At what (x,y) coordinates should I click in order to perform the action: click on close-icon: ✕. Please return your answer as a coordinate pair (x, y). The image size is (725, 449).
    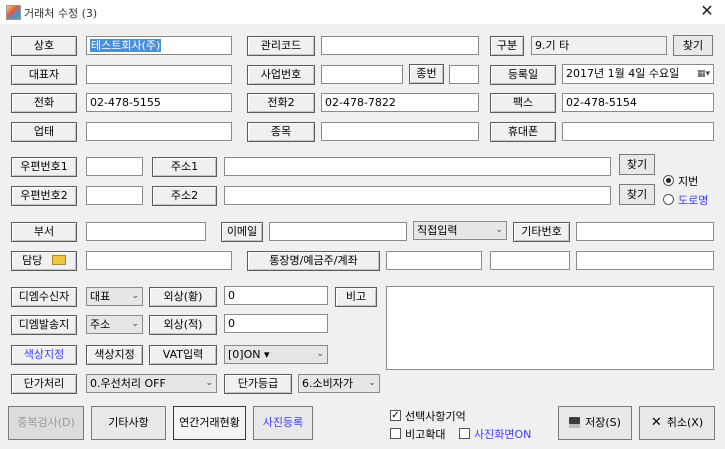
    Looking at the image, I should click on (707, 11).